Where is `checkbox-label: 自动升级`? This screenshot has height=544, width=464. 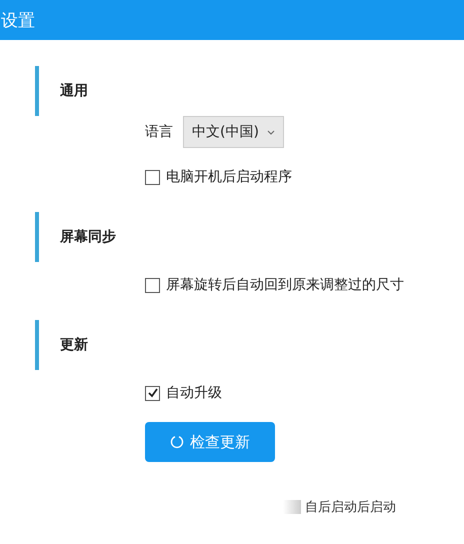
checkbox-label: 自动升级 is located at coordinates (194, 393).